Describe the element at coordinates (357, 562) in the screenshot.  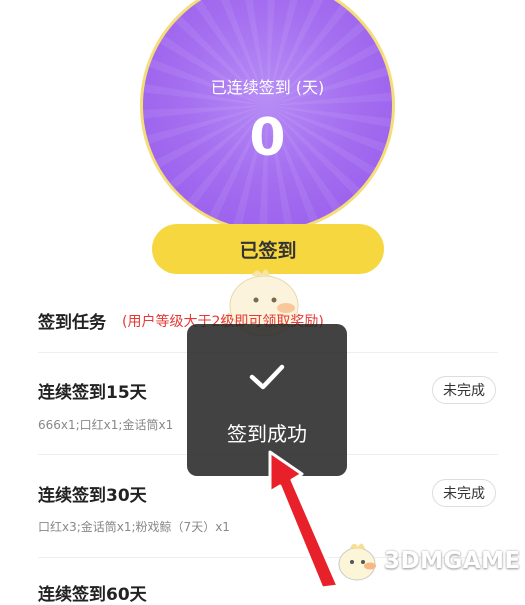
I see `watermark-logo-icon` at that location.